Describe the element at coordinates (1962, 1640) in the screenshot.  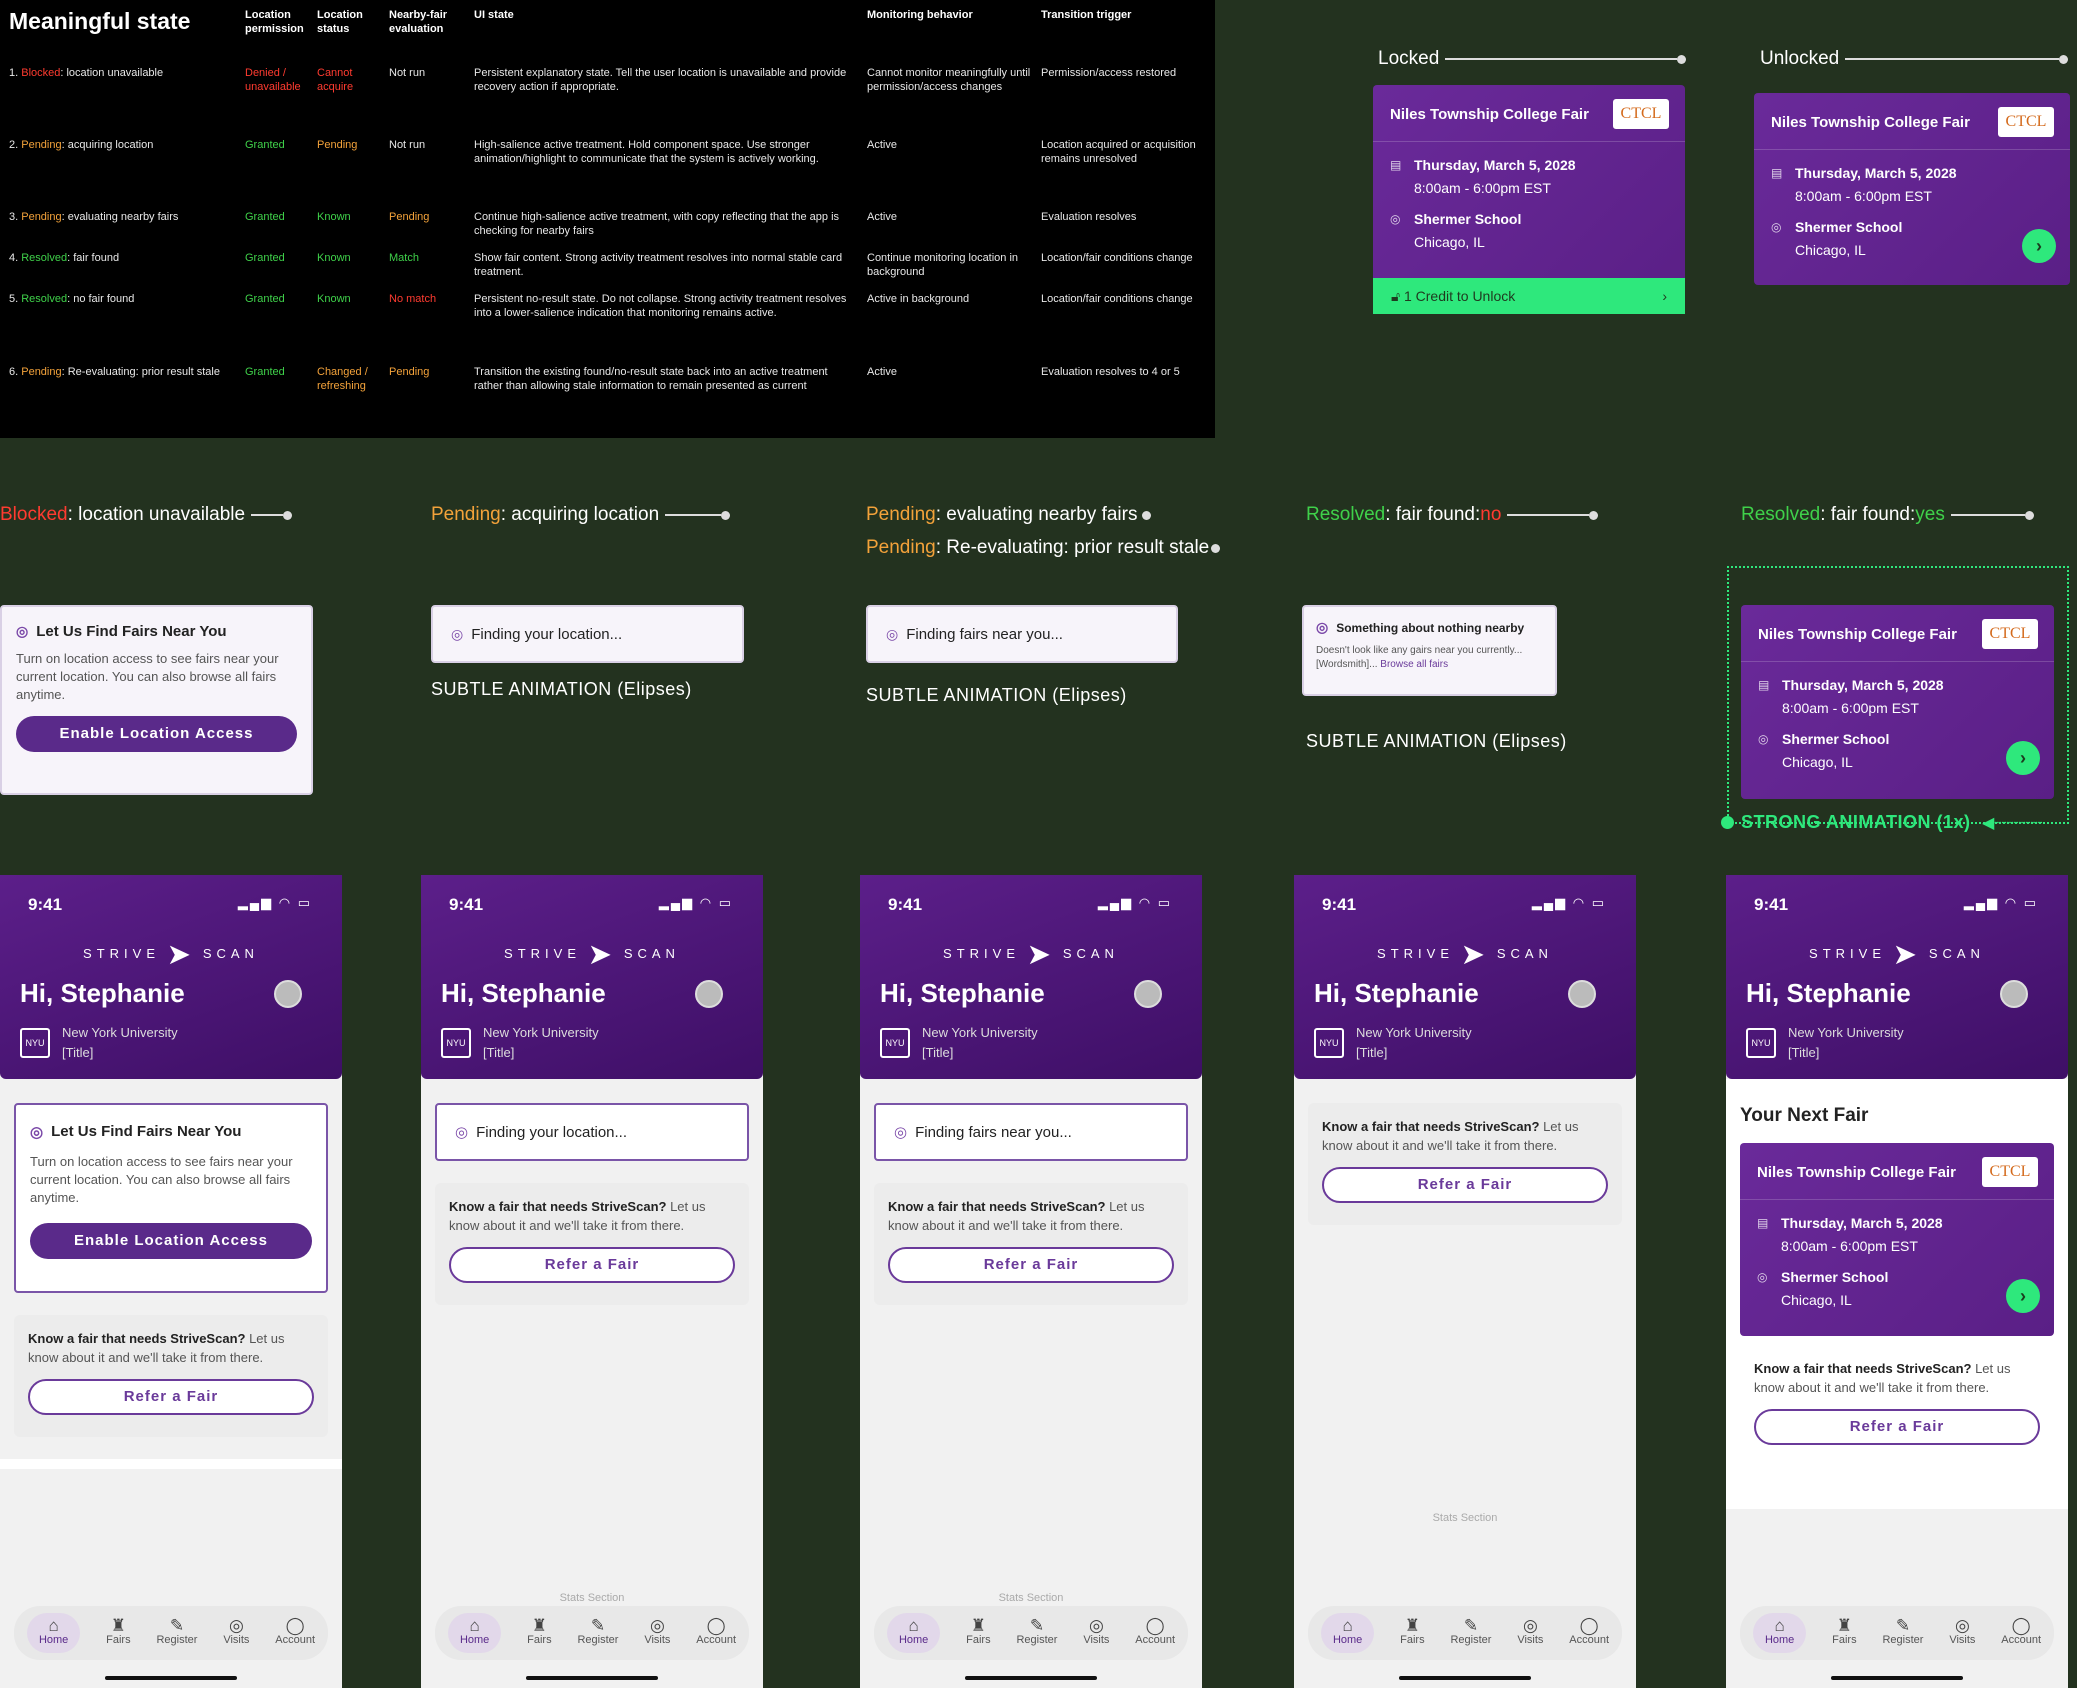
I see `nav-label: Visits` at that location.